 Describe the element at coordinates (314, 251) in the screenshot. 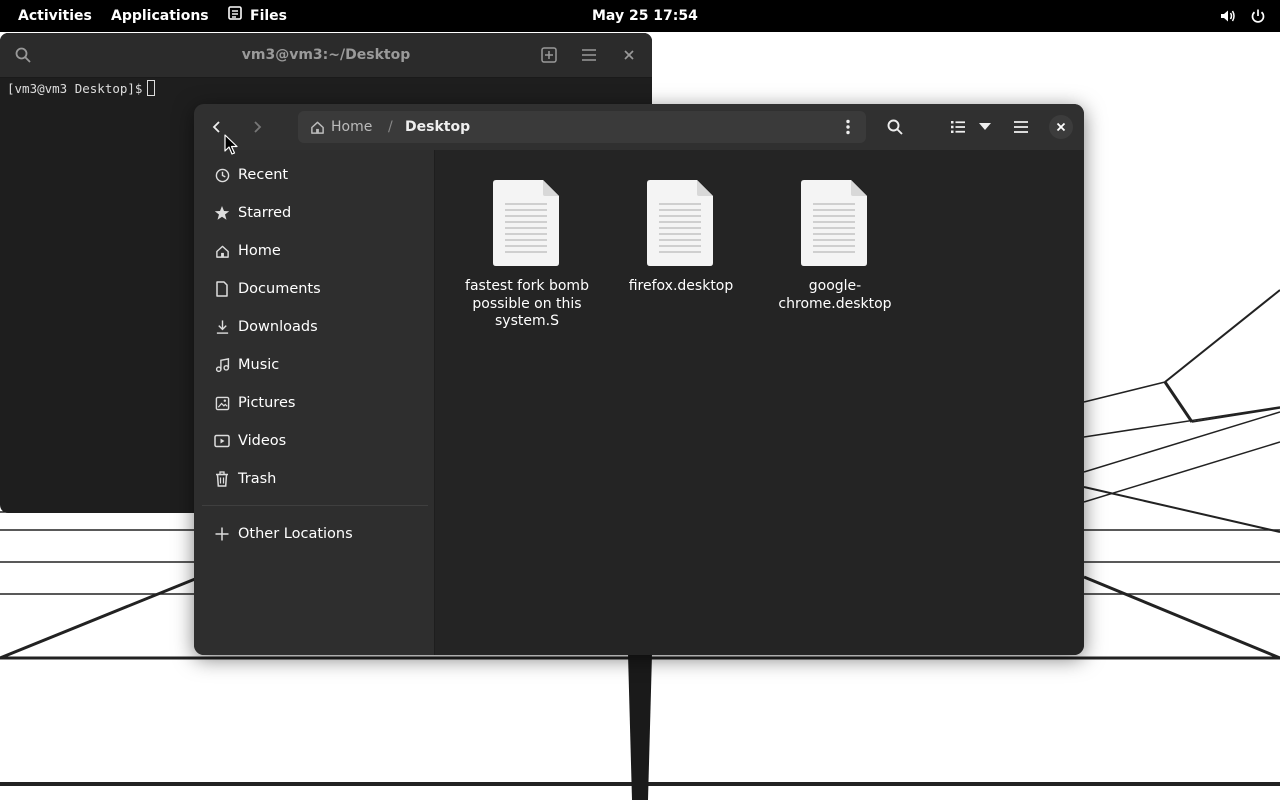

I see `sidebar-item-home: Home` at that location.